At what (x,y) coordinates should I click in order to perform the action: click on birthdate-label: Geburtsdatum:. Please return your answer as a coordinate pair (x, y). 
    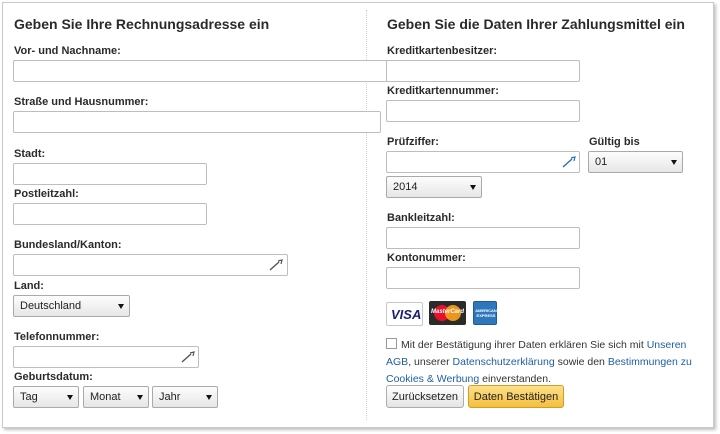
    Looking at the image, I should click on (53, 377).